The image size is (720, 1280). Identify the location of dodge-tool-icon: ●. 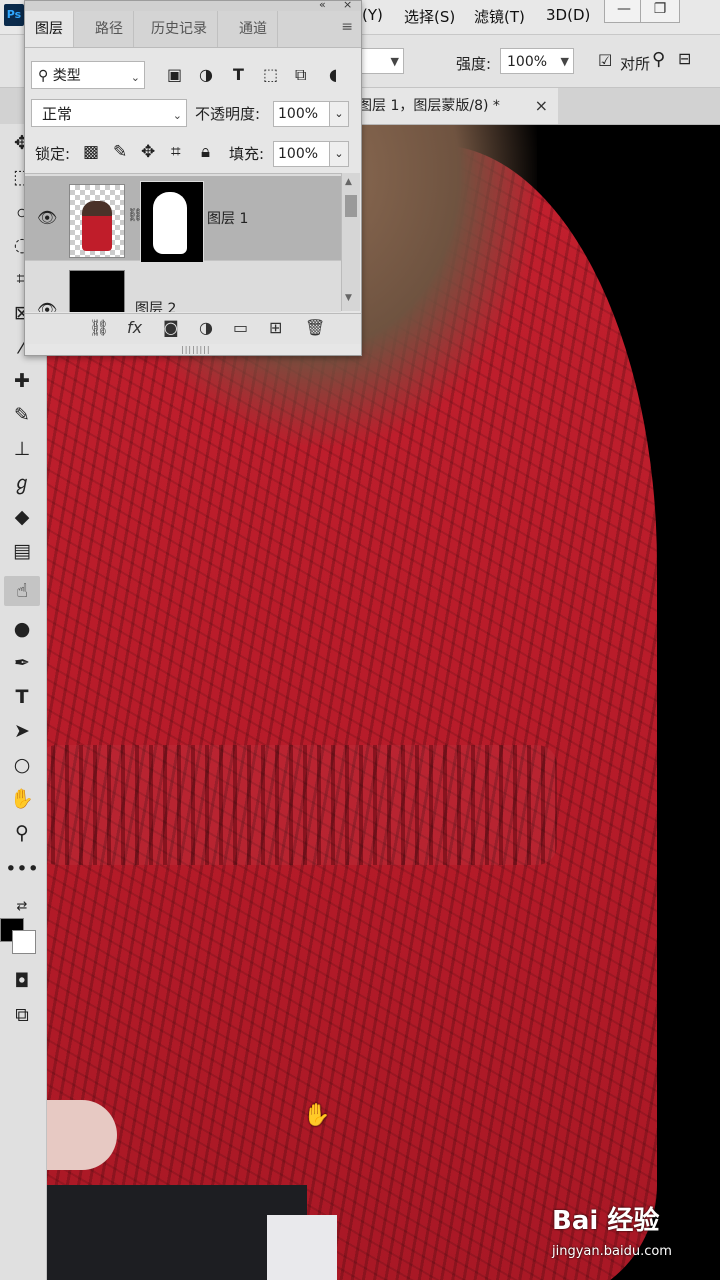
(22, 629).